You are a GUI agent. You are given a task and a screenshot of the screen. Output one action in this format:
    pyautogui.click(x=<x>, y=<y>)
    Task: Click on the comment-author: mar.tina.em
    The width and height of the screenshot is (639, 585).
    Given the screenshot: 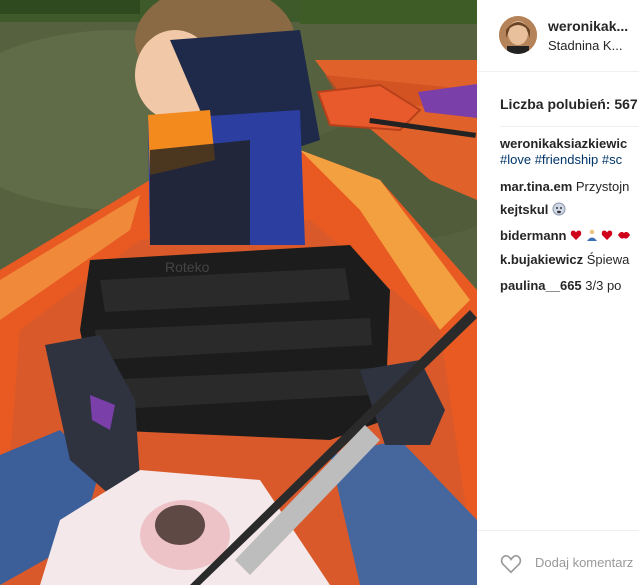 What is the action you would take?
    pyautogui.click(x=536, y=186)
    